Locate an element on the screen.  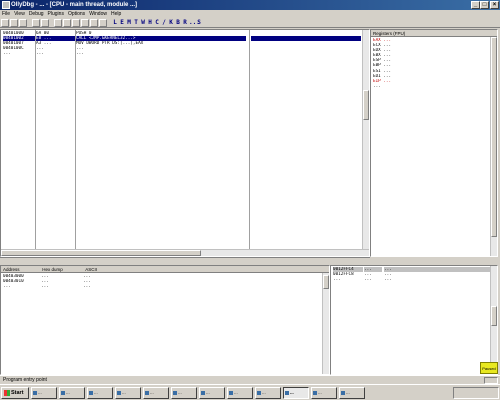
window-button-12: S is located at coordinates (199, 23).